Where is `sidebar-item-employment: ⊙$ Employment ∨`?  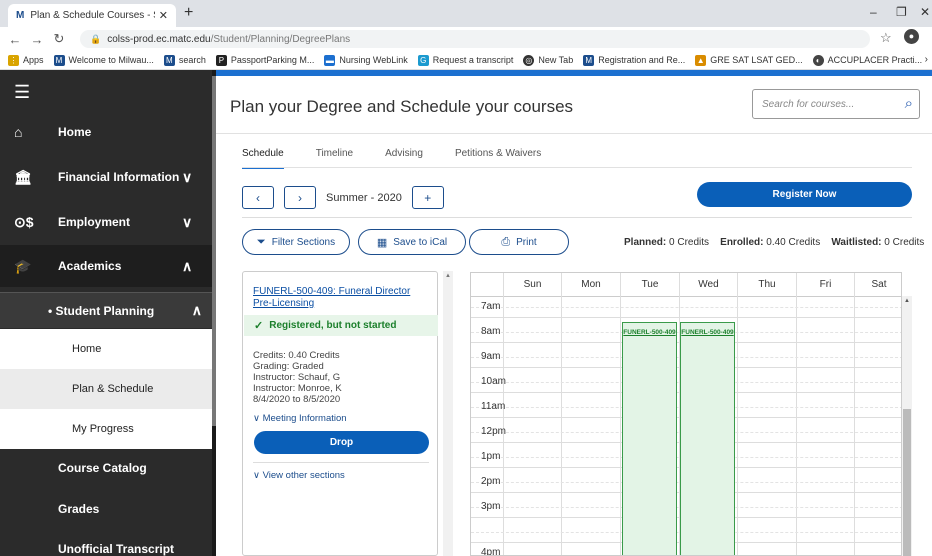
sidebar-item-employment: ⊙$ Employment ∨ is located at coordinates (106, 222).